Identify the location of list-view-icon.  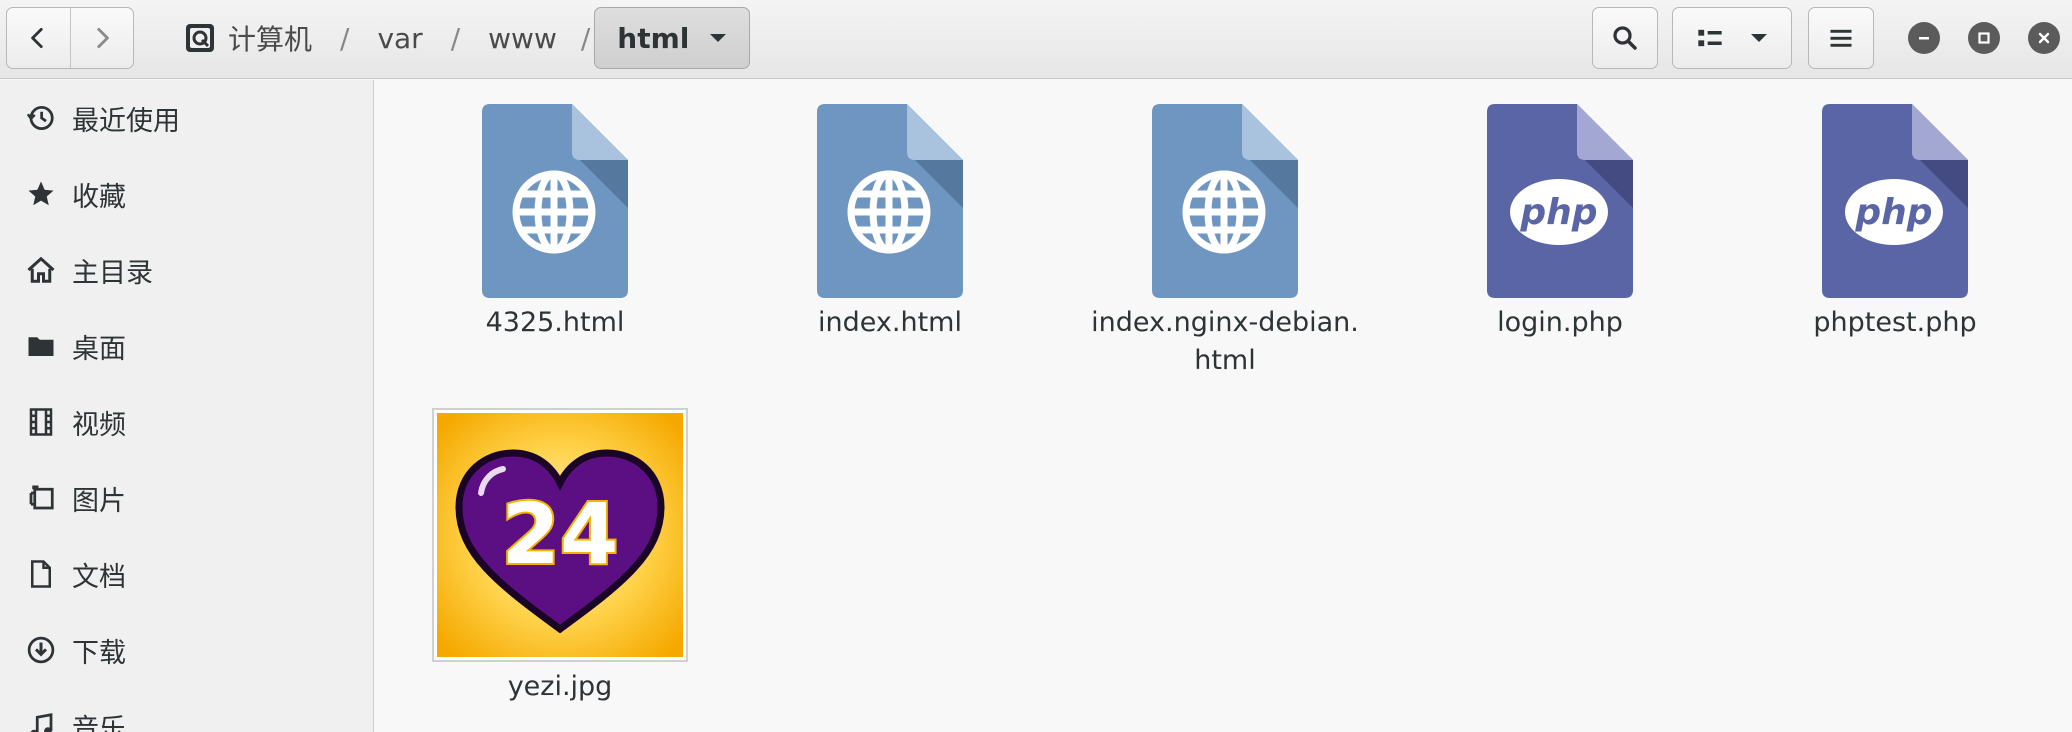
(1710, 38).